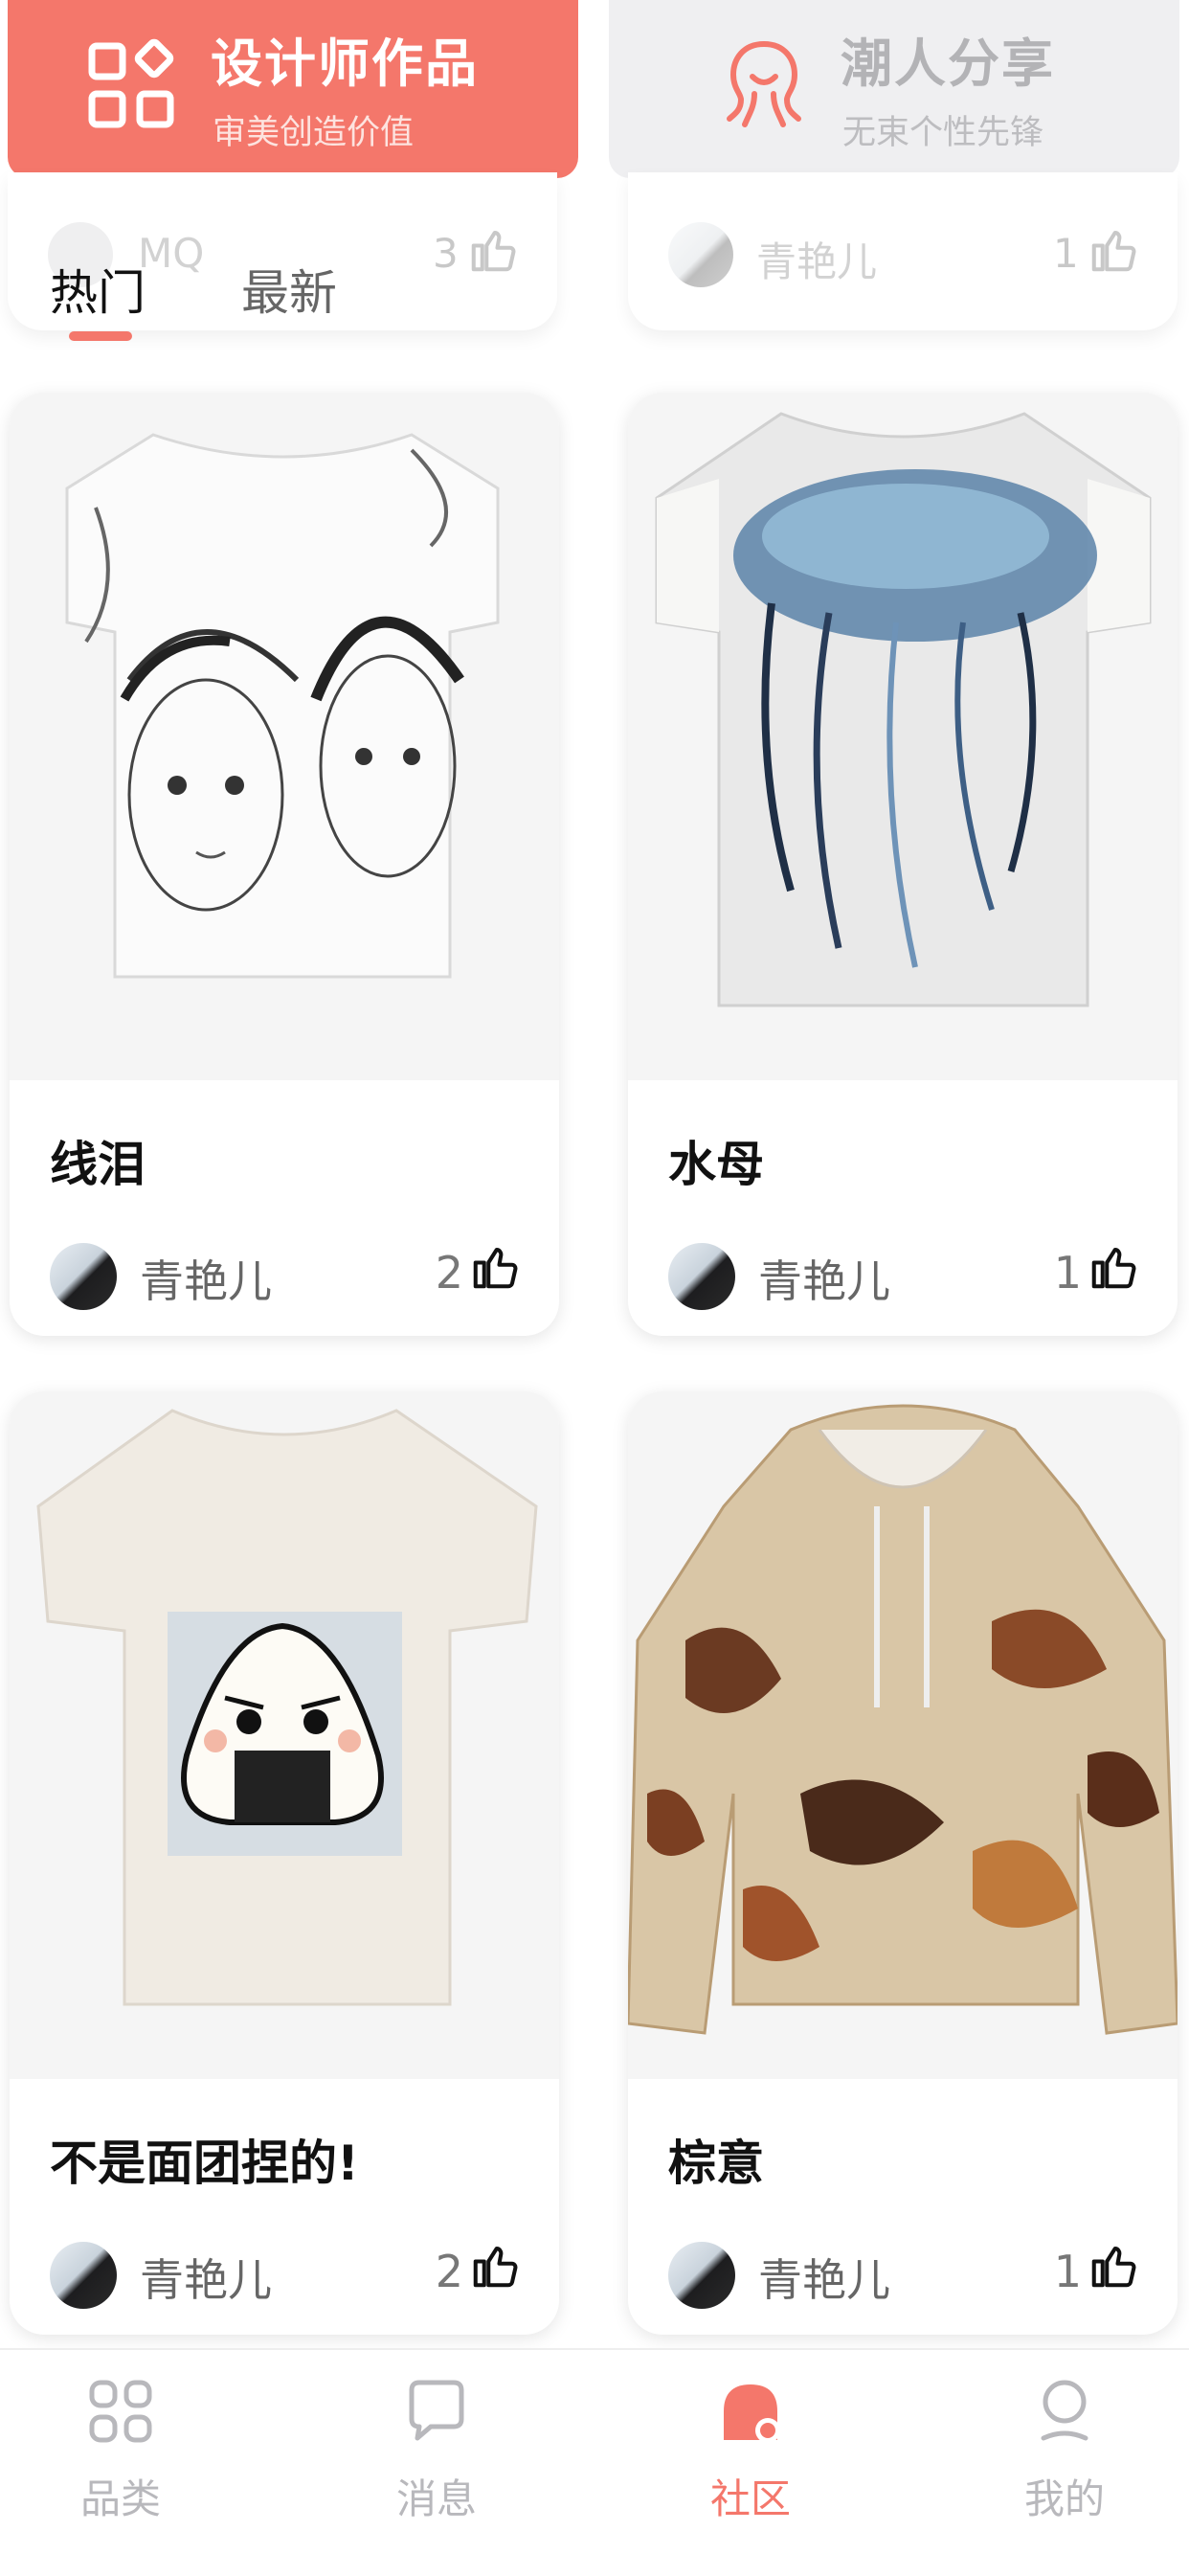 Image resolution: width=1189 pixels, height=2576 pixels. I want to click on peek-author: 青艳儿, so click(817, 261).